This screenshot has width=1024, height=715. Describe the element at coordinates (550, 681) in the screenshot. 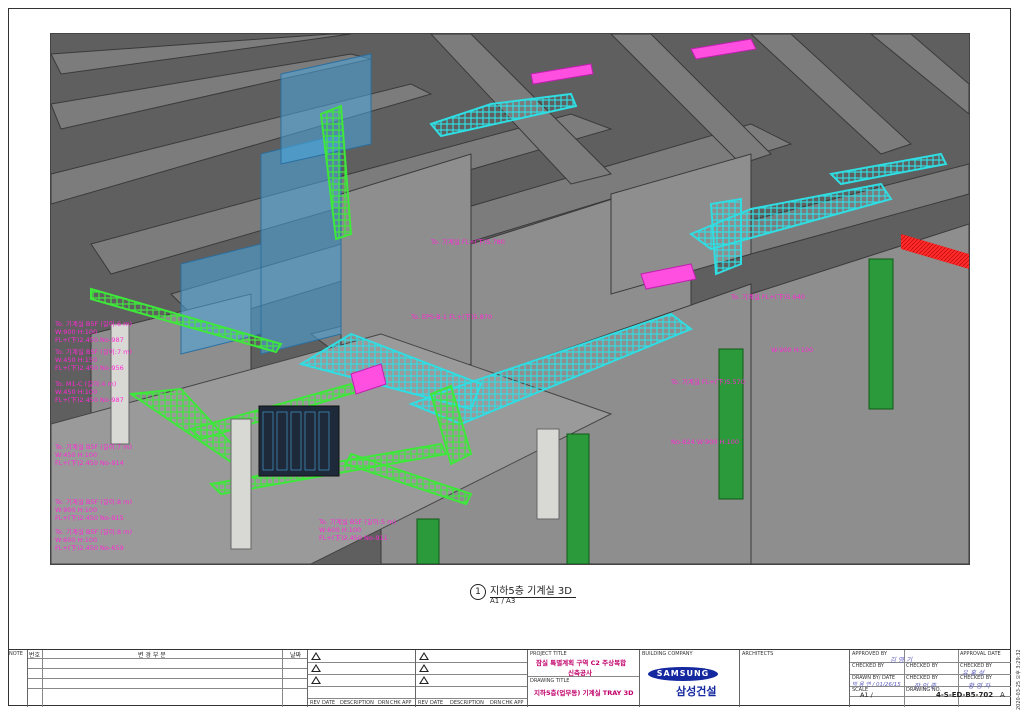

I see `drawing-title-label: DRAWING TITLE` at that location.